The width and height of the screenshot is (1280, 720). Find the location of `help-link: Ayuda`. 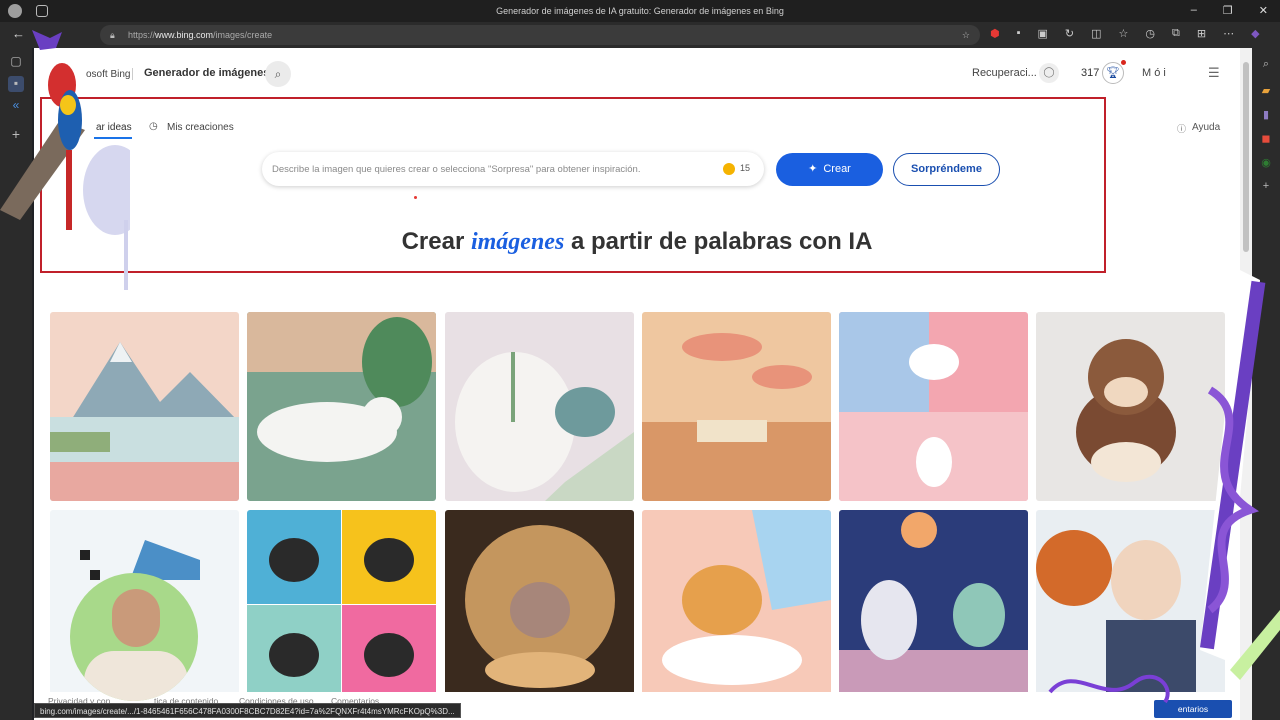

help-link: Ayuda is located at coordinates (1206, 127).